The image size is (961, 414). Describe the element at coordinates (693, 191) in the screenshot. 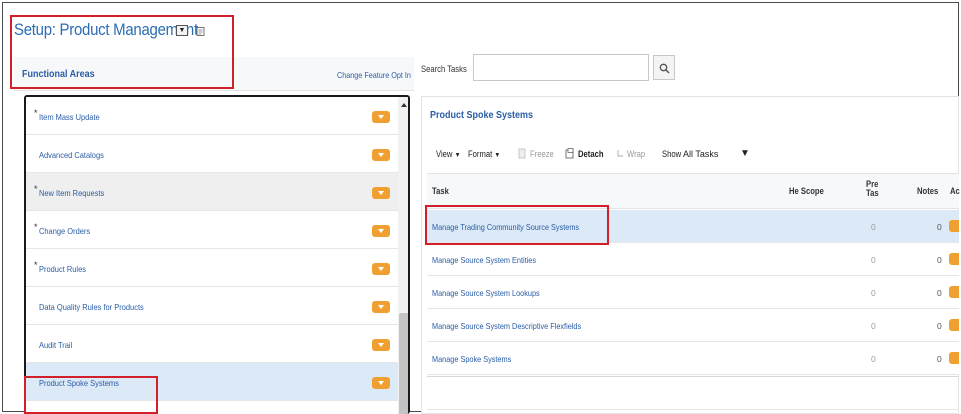

I see `tasks-table-header` at that location.